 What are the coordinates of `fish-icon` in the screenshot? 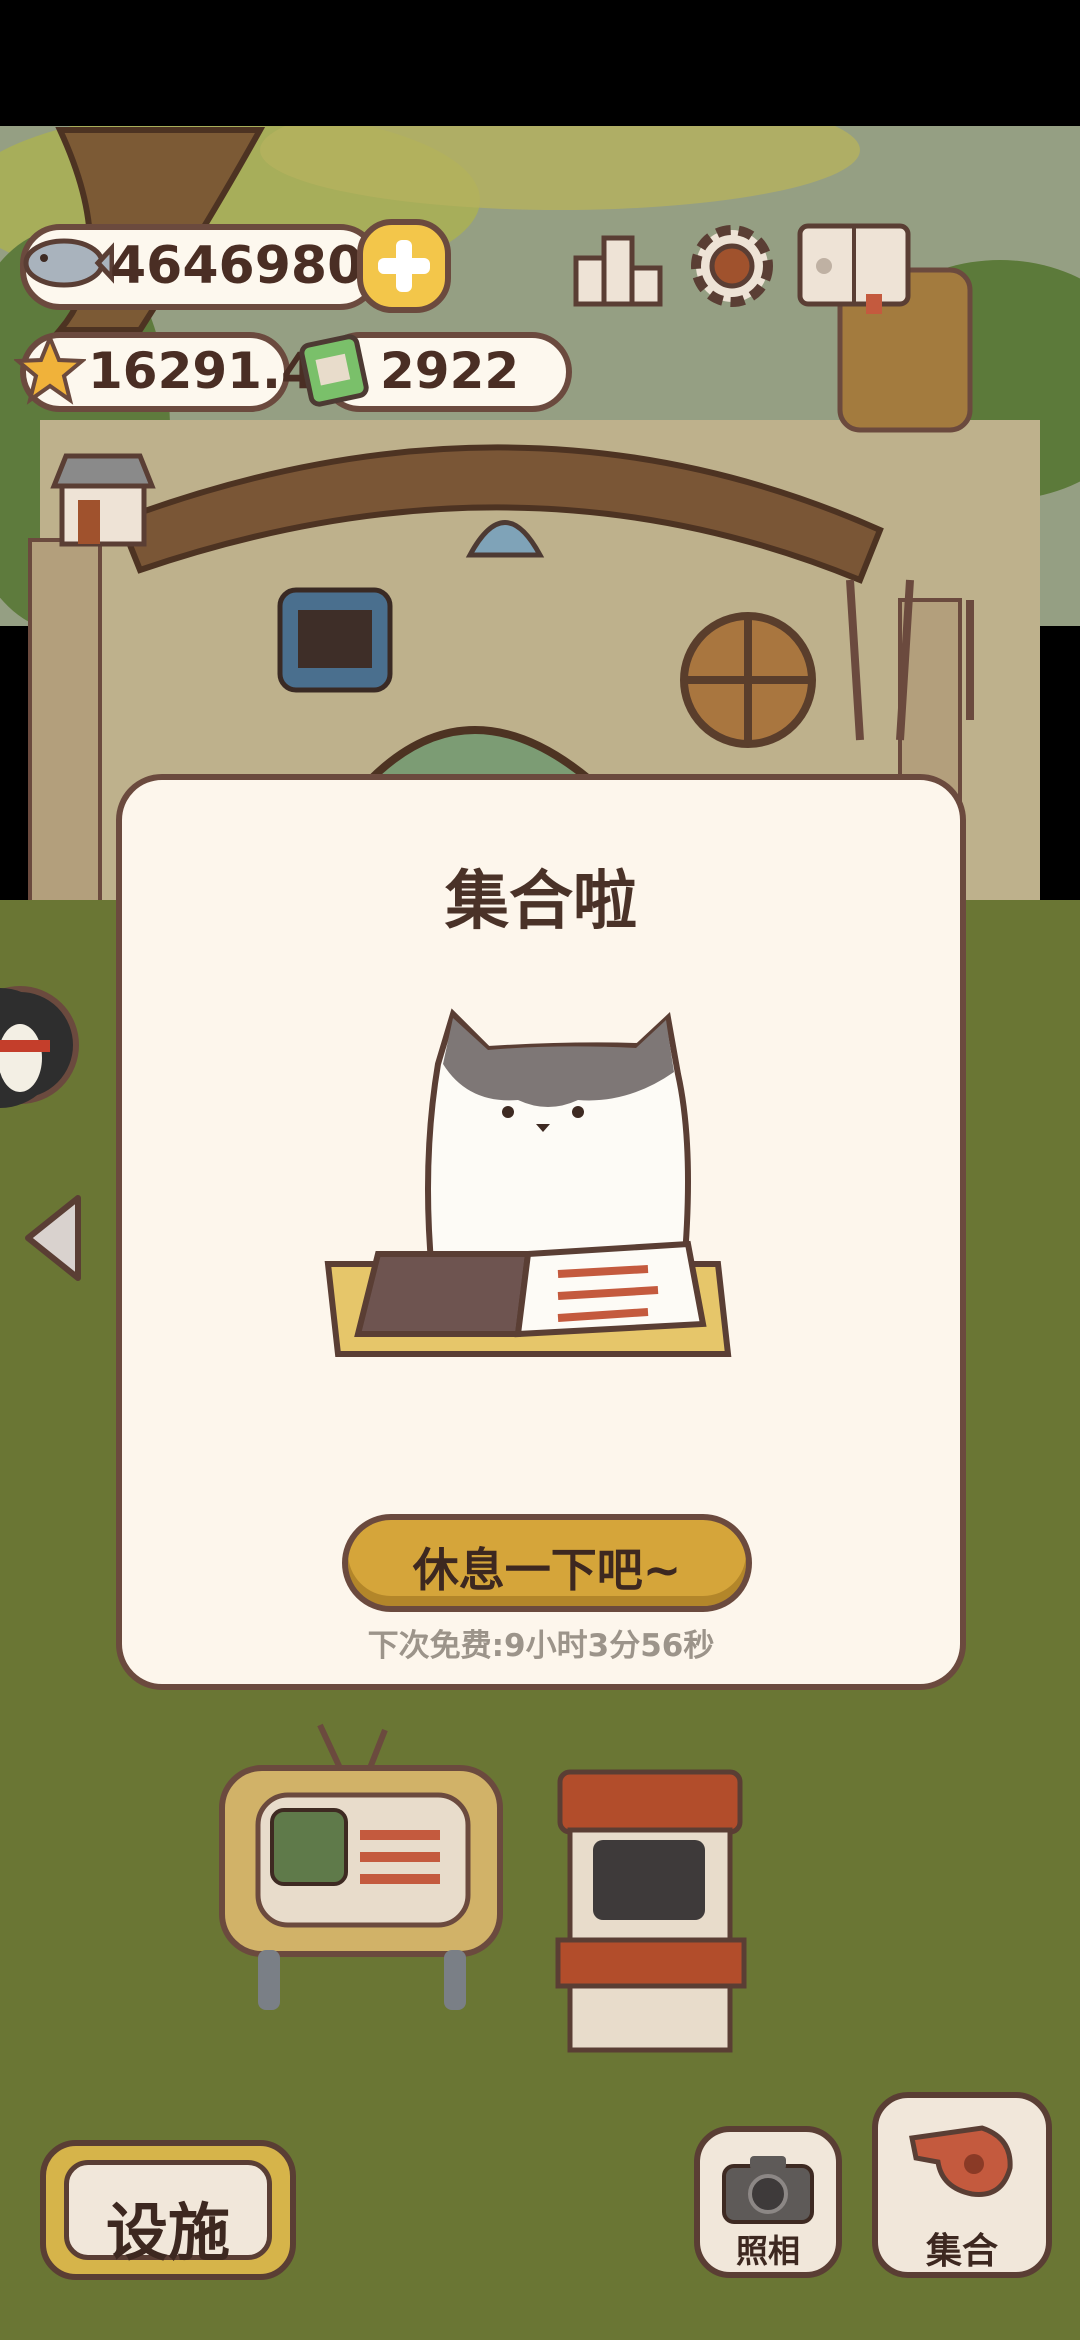 It's located at (68, 263).